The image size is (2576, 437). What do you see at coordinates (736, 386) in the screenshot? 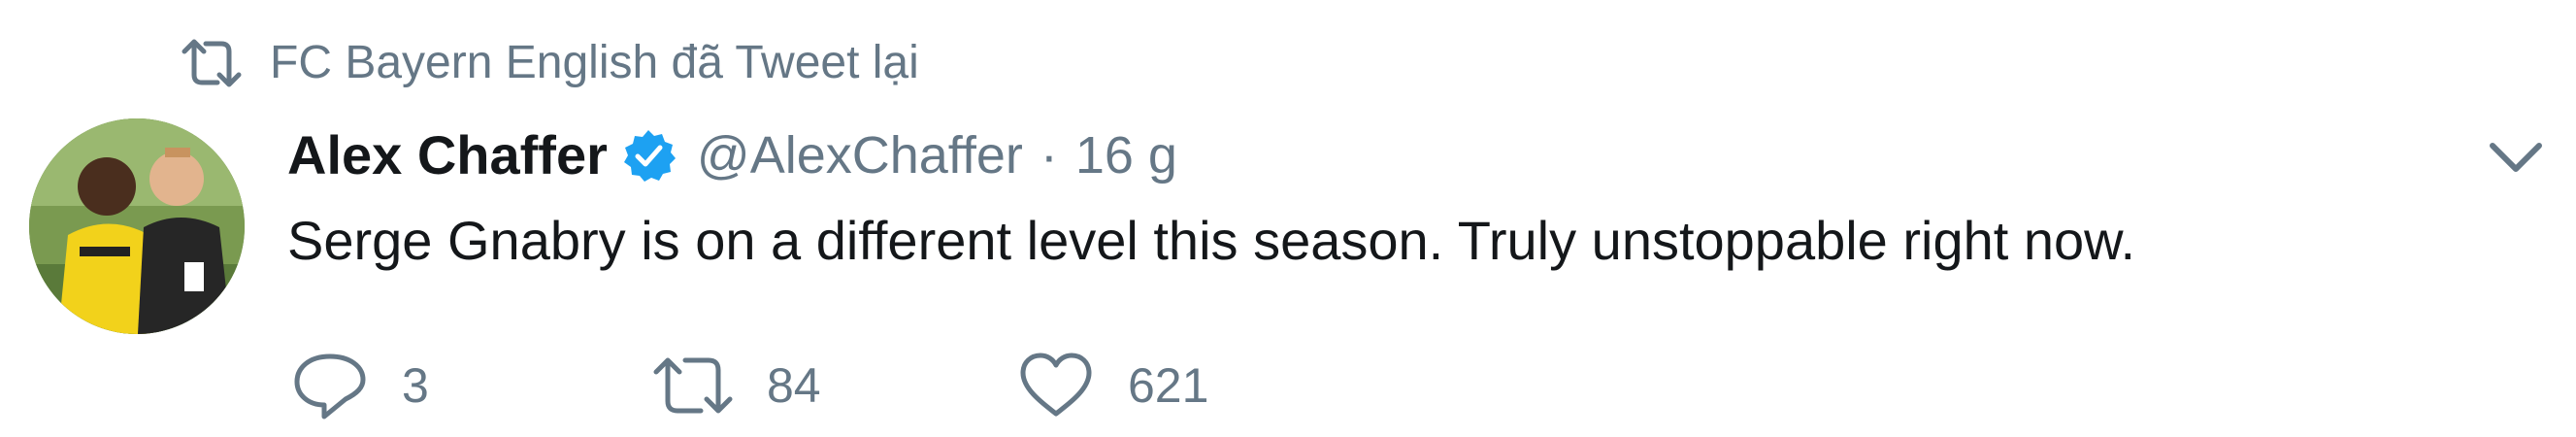
I see `retweet-button: 84` at bounding box center [736, 386].